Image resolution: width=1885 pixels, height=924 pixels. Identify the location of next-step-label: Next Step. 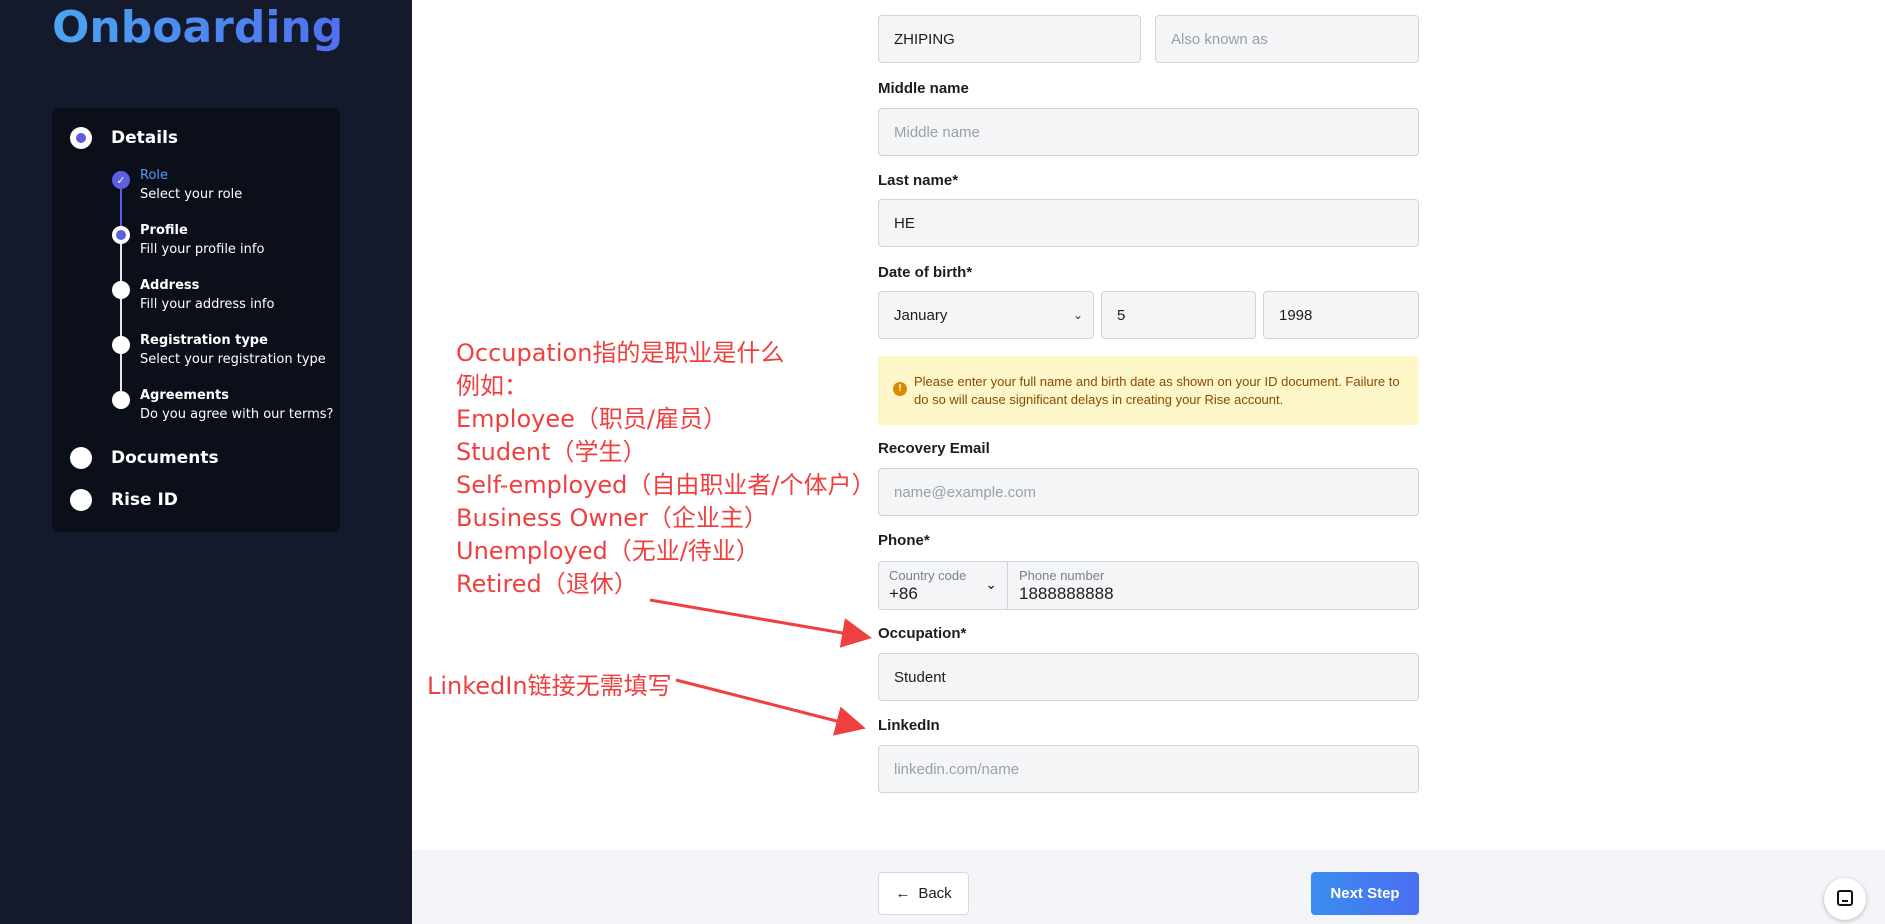
(1365, 893).